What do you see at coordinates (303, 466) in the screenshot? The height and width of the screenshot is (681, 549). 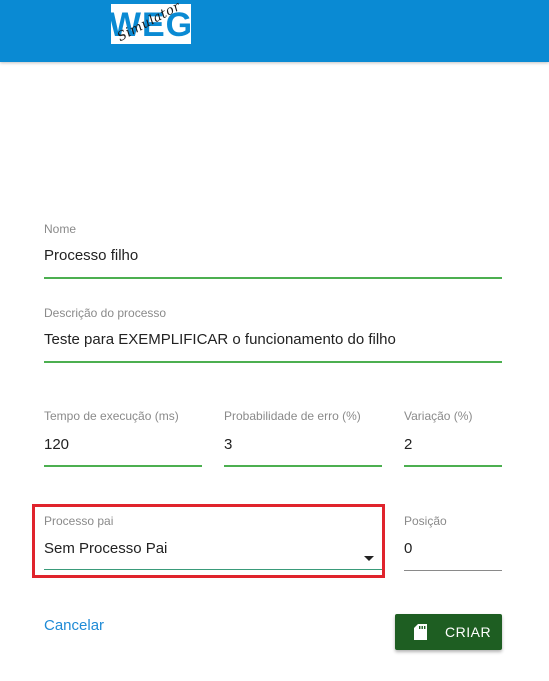 I see `error-probability-underline` at bounding box center [303, 466].